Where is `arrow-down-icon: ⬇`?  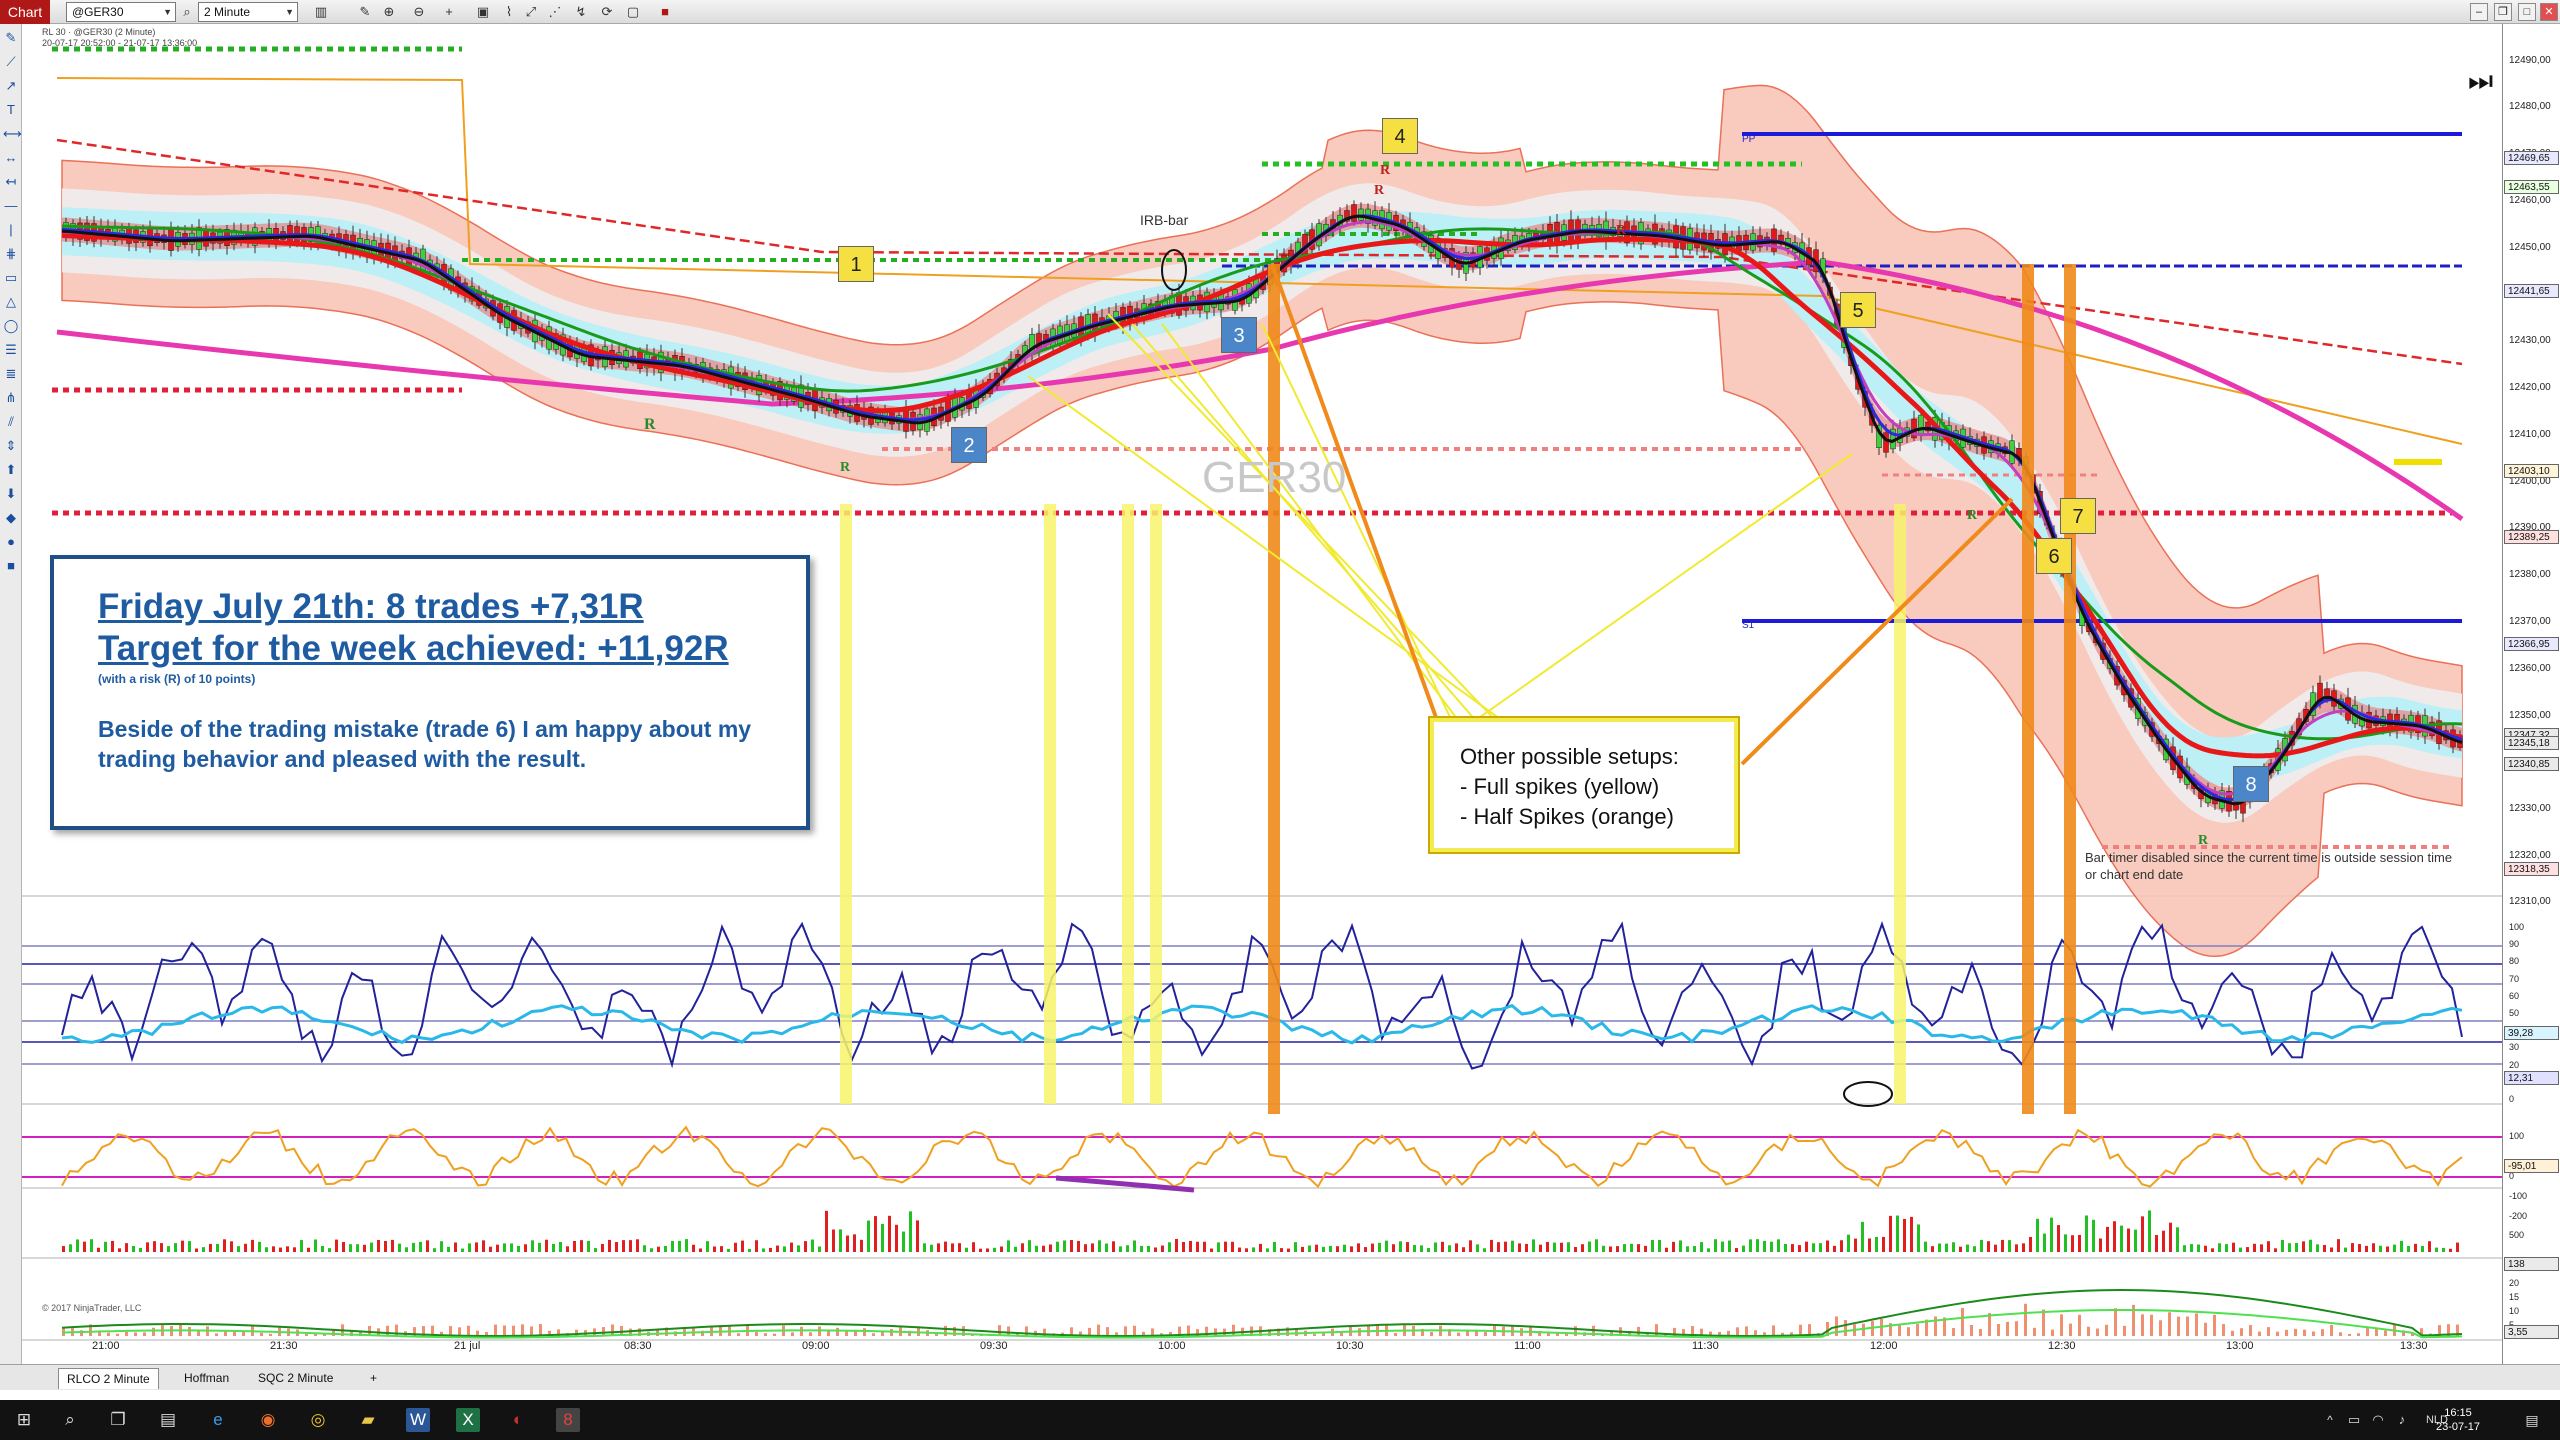 arrow-down-icon: ⬇ is located at coordinates (11, 494).